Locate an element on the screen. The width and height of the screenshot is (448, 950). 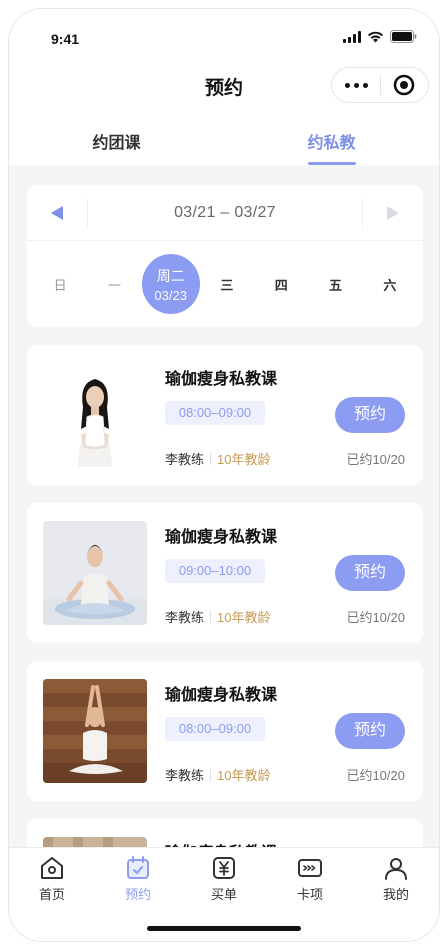
day-saturday: 六 is located at coordinates (390, 284).